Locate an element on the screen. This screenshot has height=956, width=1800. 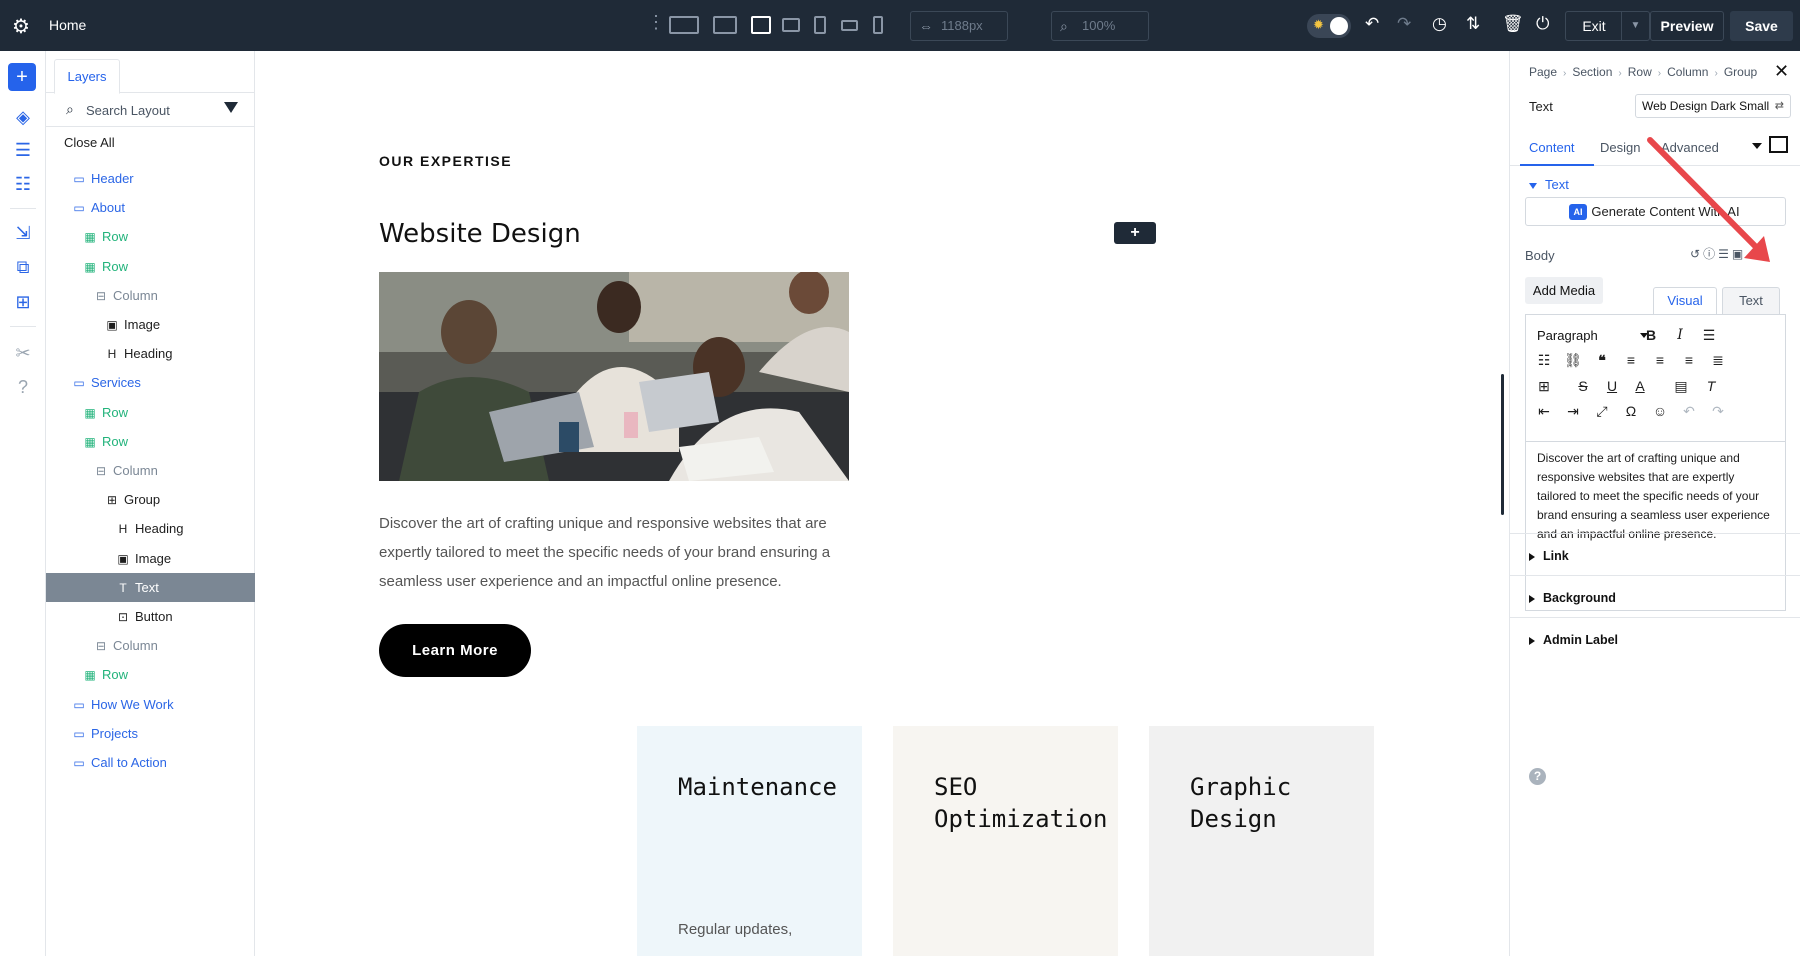
width-field: ⇔ 1188px is located at coordinates (959, 26).